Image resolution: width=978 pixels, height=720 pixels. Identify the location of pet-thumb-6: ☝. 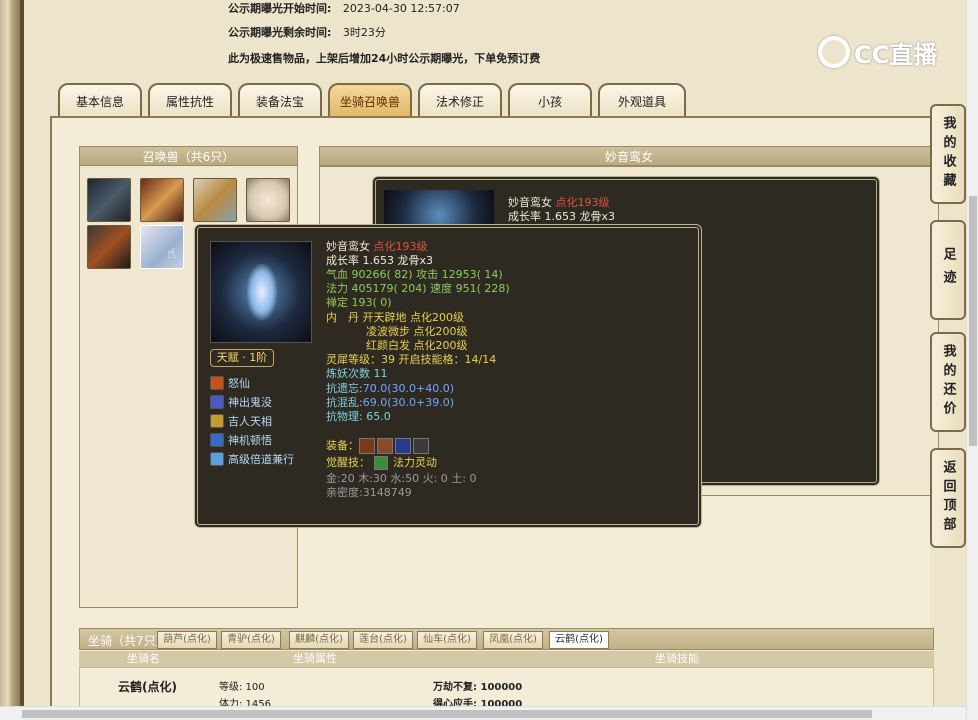
(162, 247).